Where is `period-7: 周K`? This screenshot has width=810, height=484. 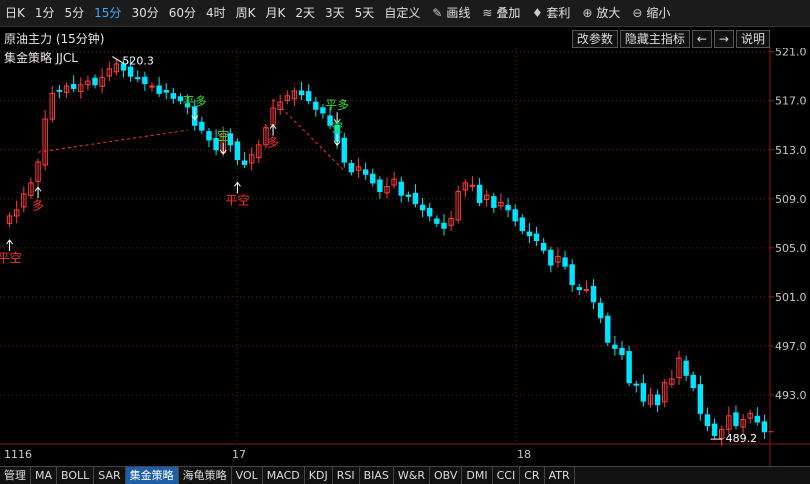
period-7: 周K is located at coordinates (246, 13).